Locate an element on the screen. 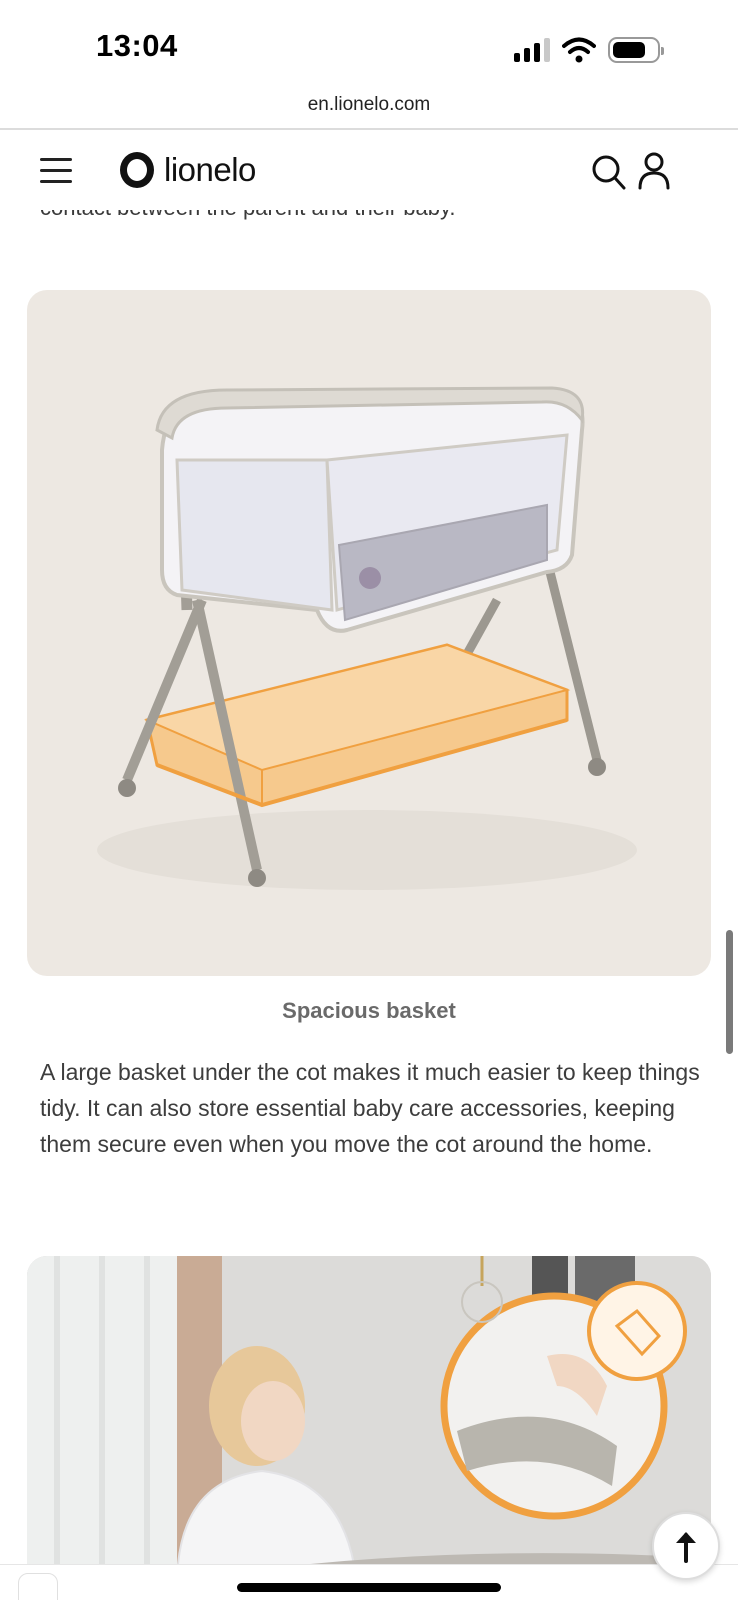 The height and width of the screenshot is (1600, 738). arrow-up-icon is located at coordinates (686, 1547).